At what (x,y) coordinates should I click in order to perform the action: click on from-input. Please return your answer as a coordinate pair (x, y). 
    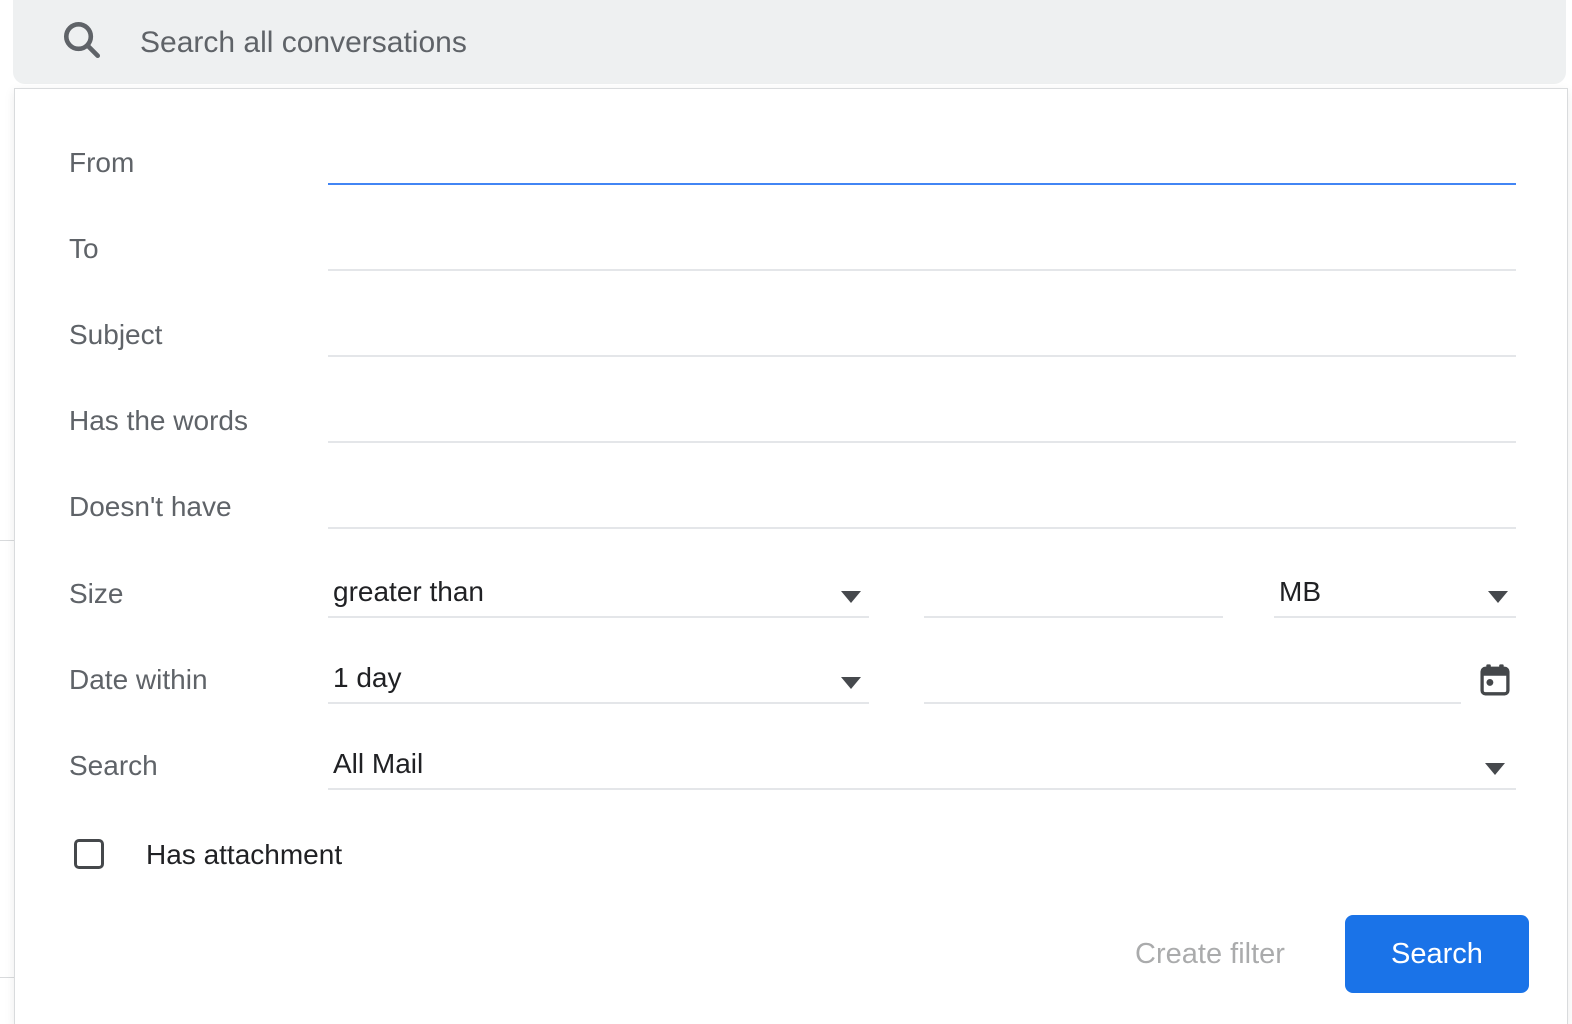
    Looking at the image, I should click on (926, 155).